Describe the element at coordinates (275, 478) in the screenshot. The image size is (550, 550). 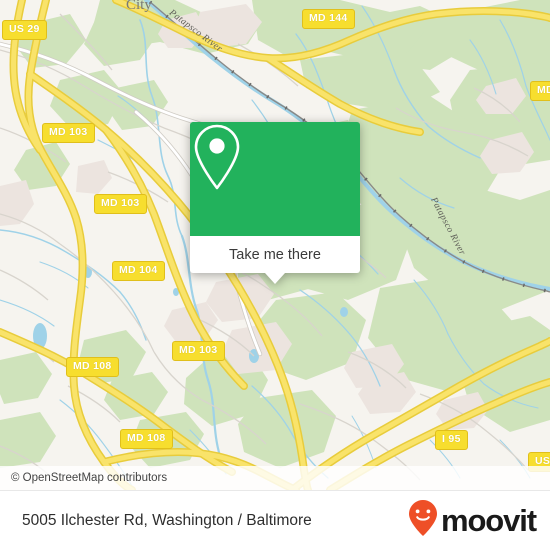
I see `map-attribution-bar: © OpenStreetMap contributors` at that location.